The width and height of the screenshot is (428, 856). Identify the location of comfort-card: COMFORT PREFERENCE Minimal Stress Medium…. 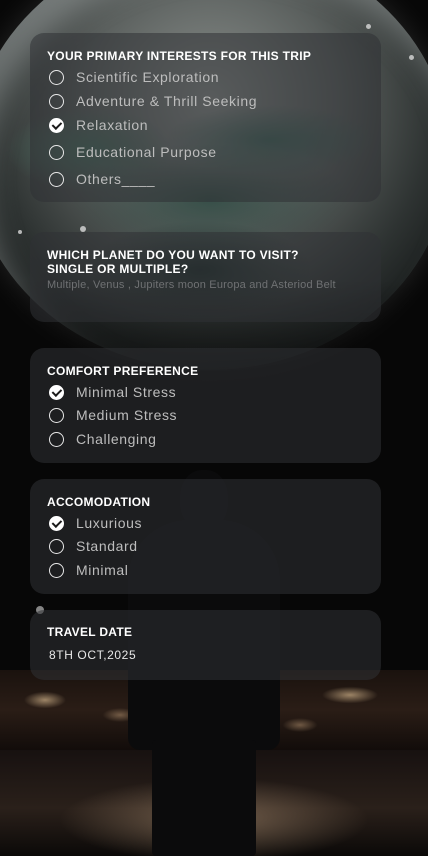
(205, 405).